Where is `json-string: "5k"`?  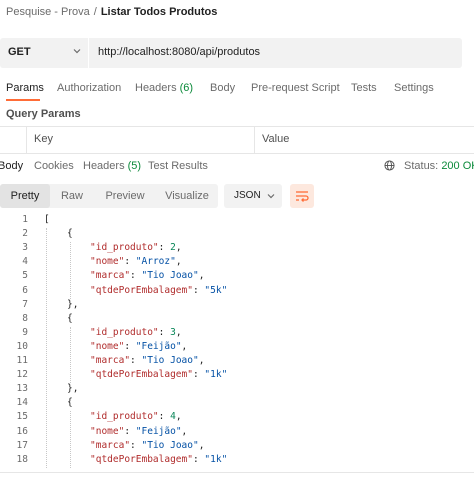
json-string: "5k" is located at coordinates (216, 290).